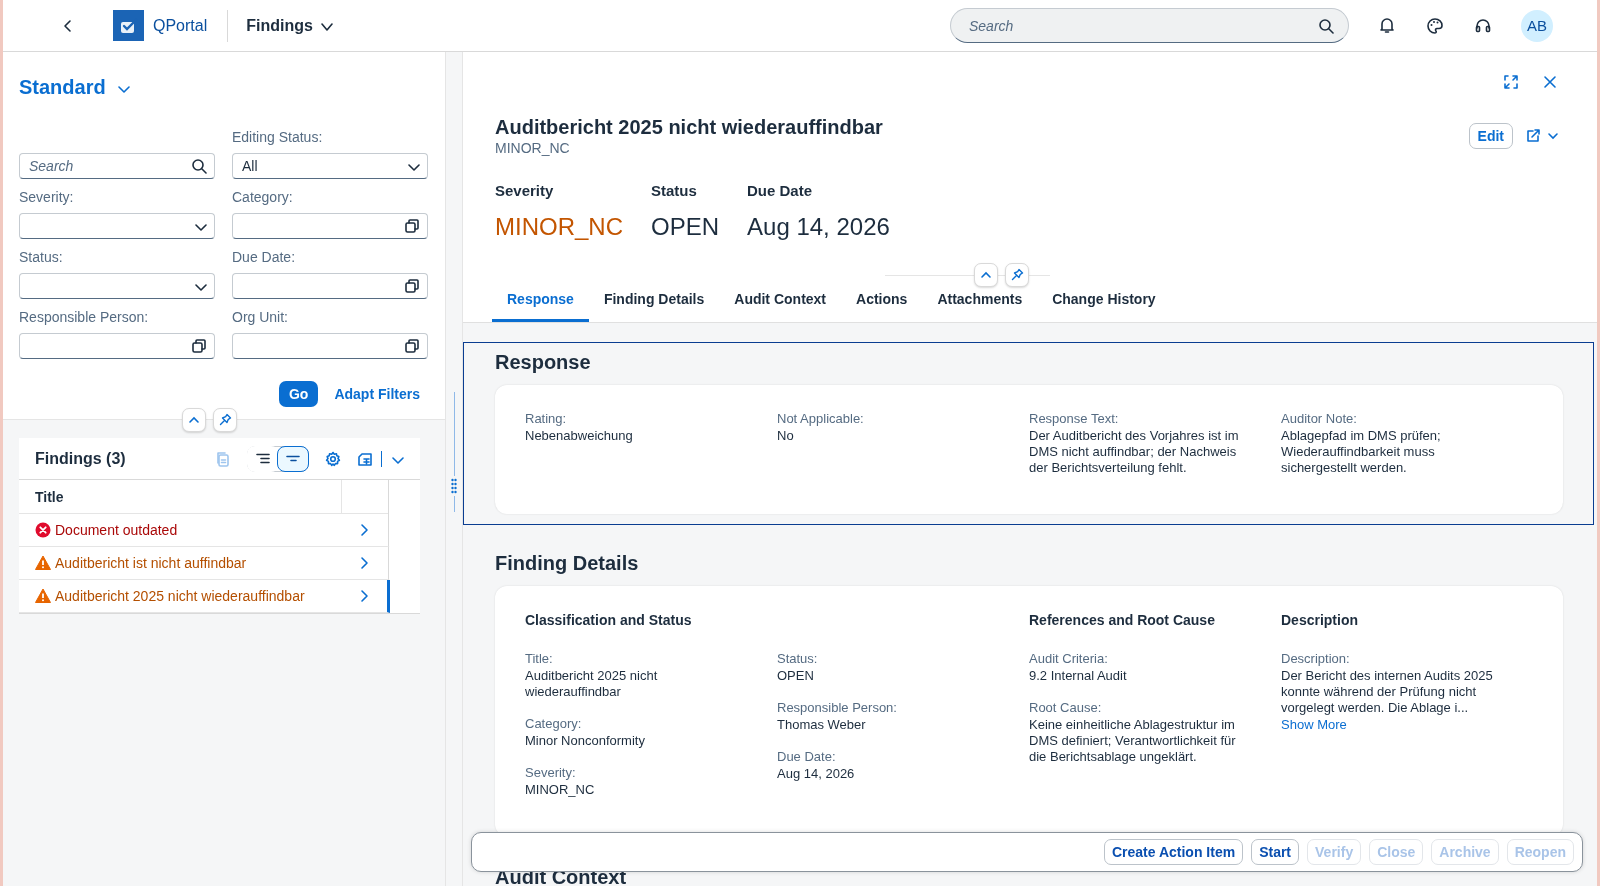 This screenshot has height=886, width=1600. What do you see at coordinates (260, 318) in the screenshot?
I see `filter-label: Org Unit:` at bounding box center [260, 318].